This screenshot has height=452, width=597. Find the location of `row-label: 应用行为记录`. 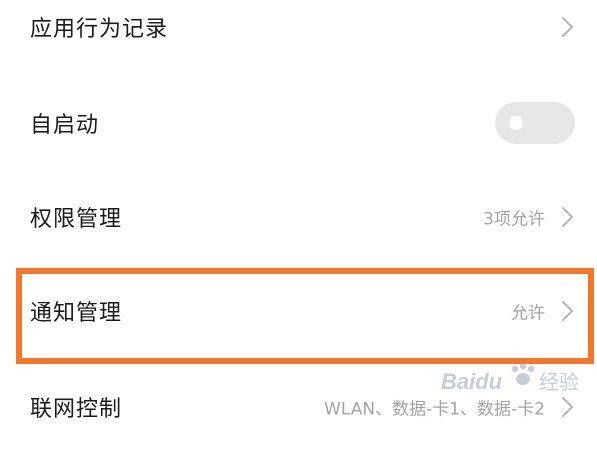

row-label: 应用行为记录 is located at coordinates (99, 29).